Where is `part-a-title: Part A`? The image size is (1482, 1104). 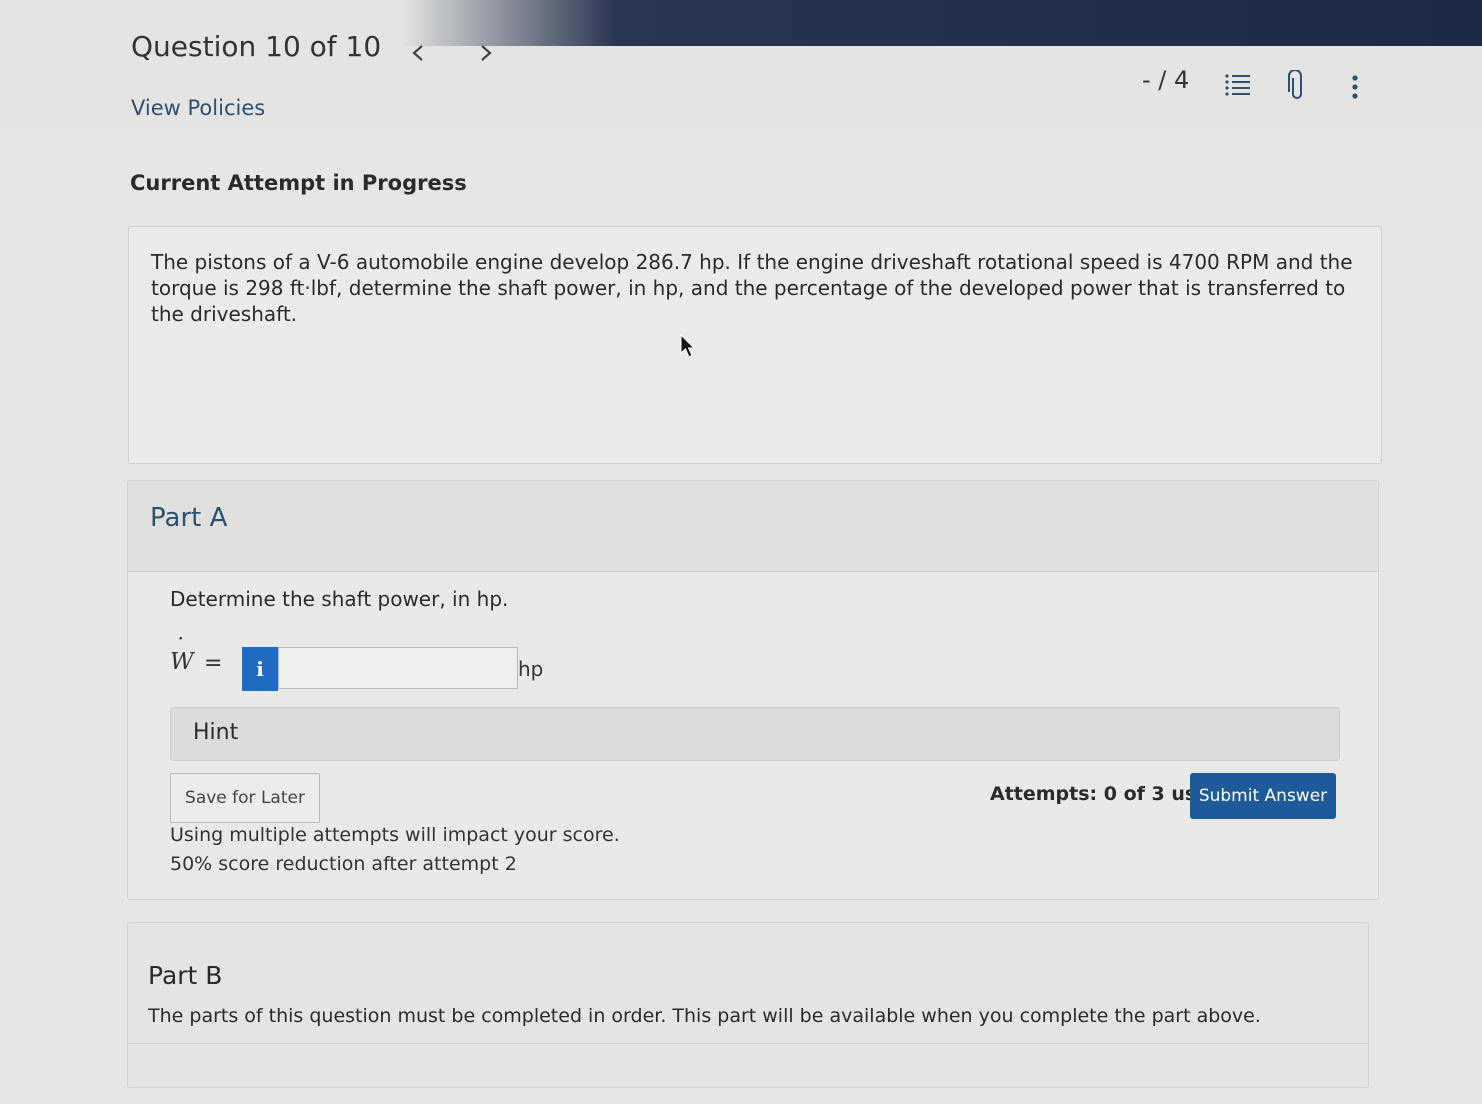
part-a-title: Part A is located at coordinates (189, 518).